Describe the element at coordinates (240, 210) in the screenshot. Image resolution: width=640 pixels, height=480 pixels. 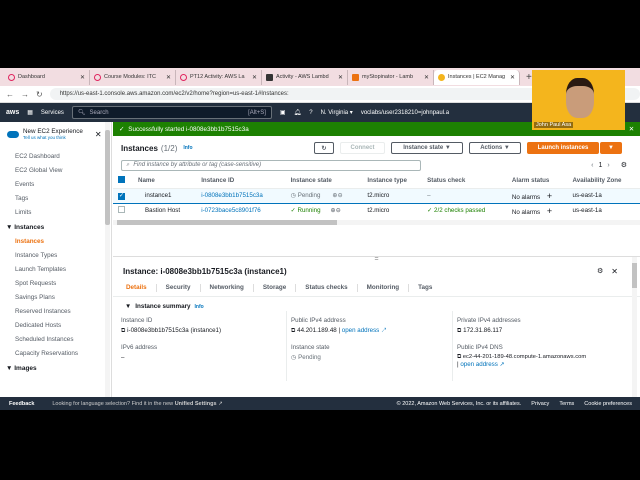
I see `instance-id-link: i-0723bace5c8901f76` at that location.